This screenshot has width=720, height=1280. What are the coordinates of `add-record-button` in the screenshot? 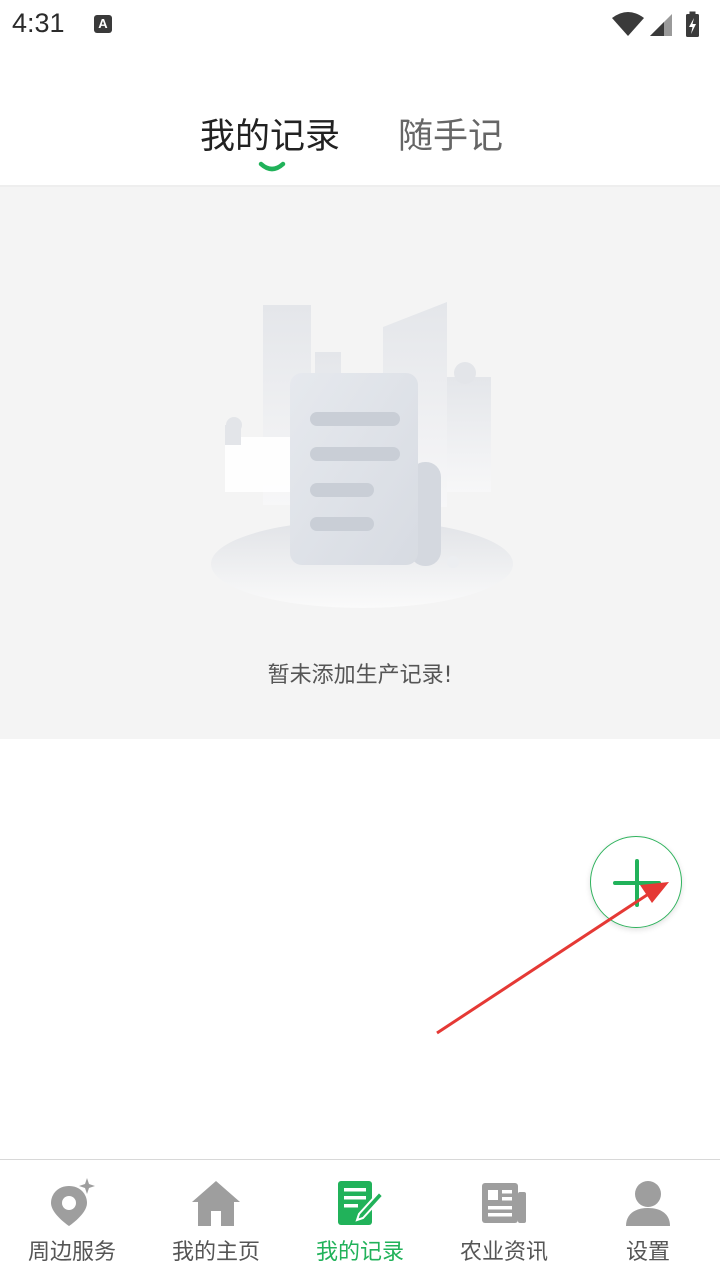 It's located at (636, 882).